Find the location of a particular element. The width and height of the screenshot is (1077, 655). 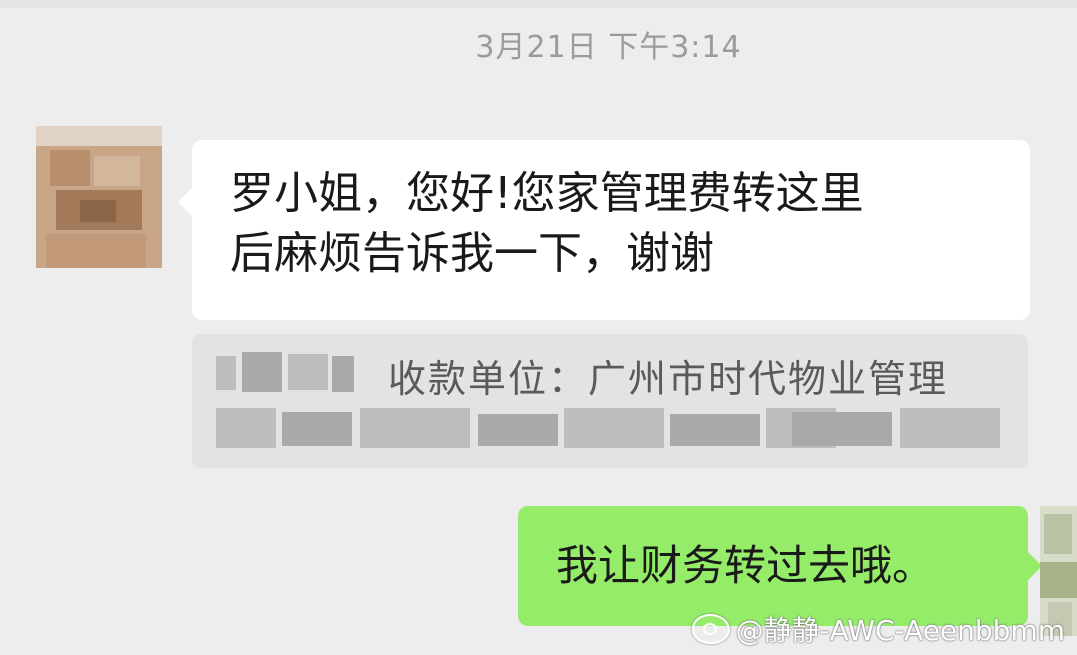

weibo-logo-icon is located at coordinates (710, 629).